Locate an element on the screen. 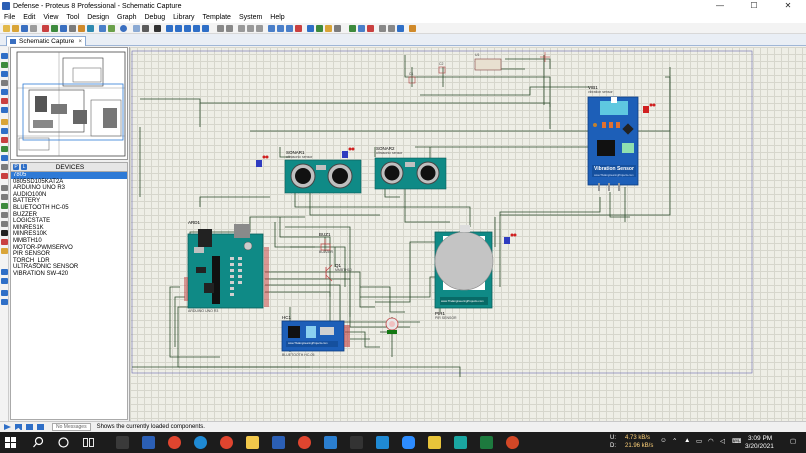 This screenshot has width=806, height=453. device-mmbth10: MMBTH10 is located at coordinates (69, 241).